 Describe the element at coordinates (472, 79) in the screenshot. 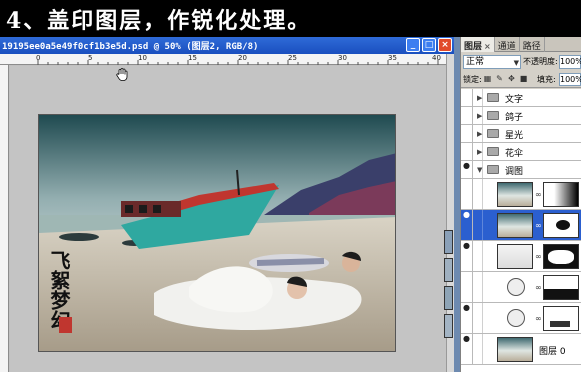

I see `lock-label: 锁定:` at that location.